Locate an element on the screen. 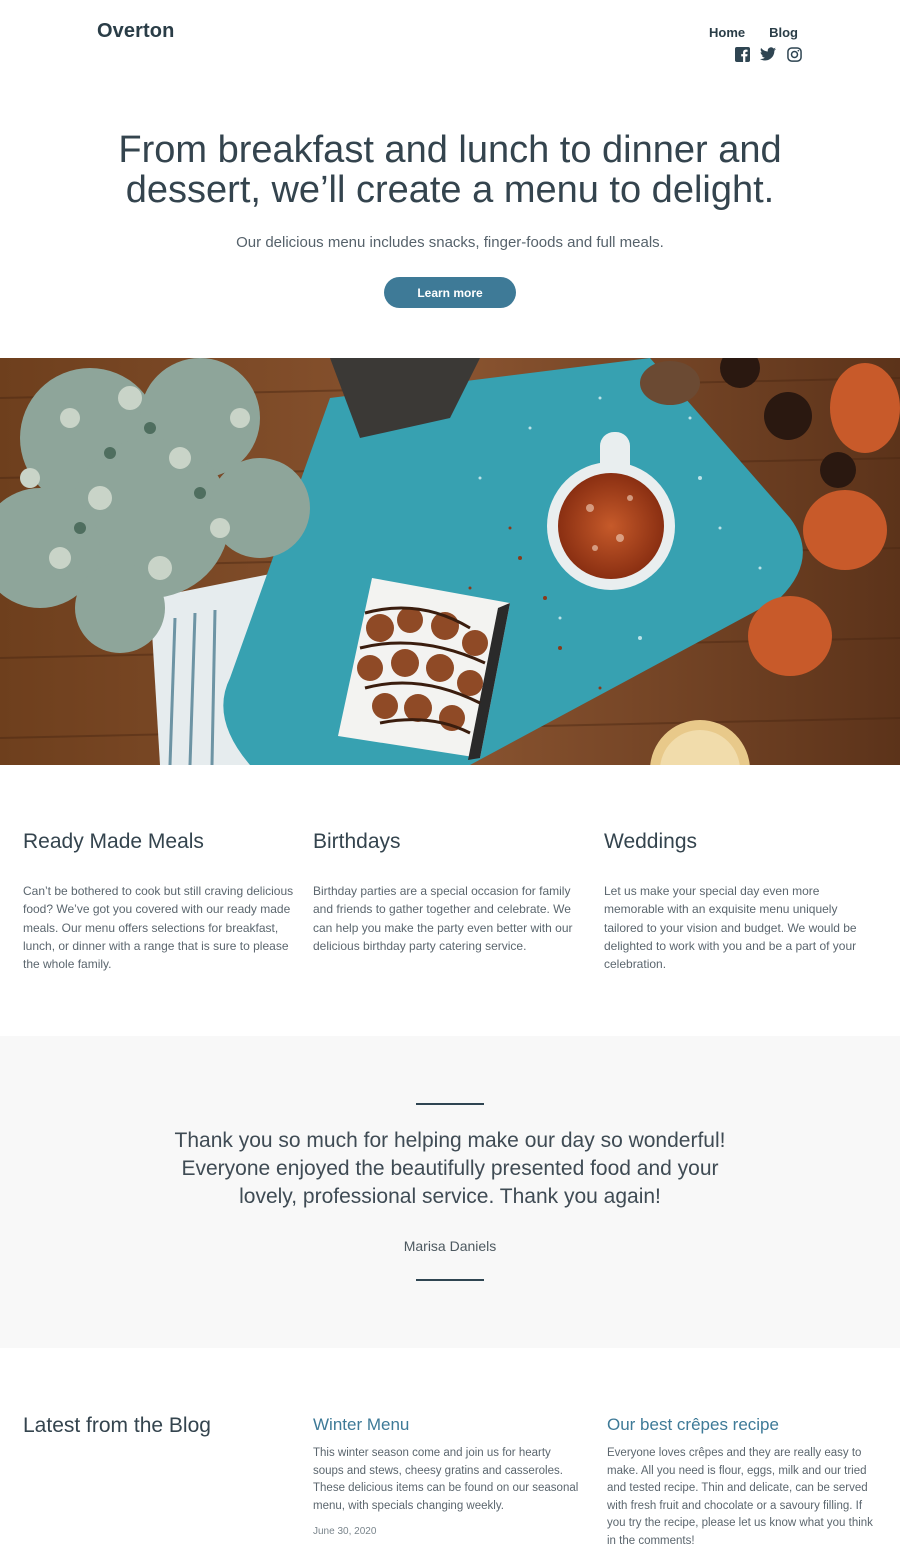  service-title: Birthdays is located at coordinates (357, 841).